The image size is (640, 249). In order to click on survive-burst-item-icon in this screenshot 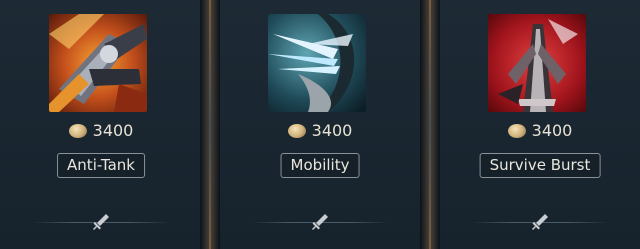, I will do `click(537, 63)`.